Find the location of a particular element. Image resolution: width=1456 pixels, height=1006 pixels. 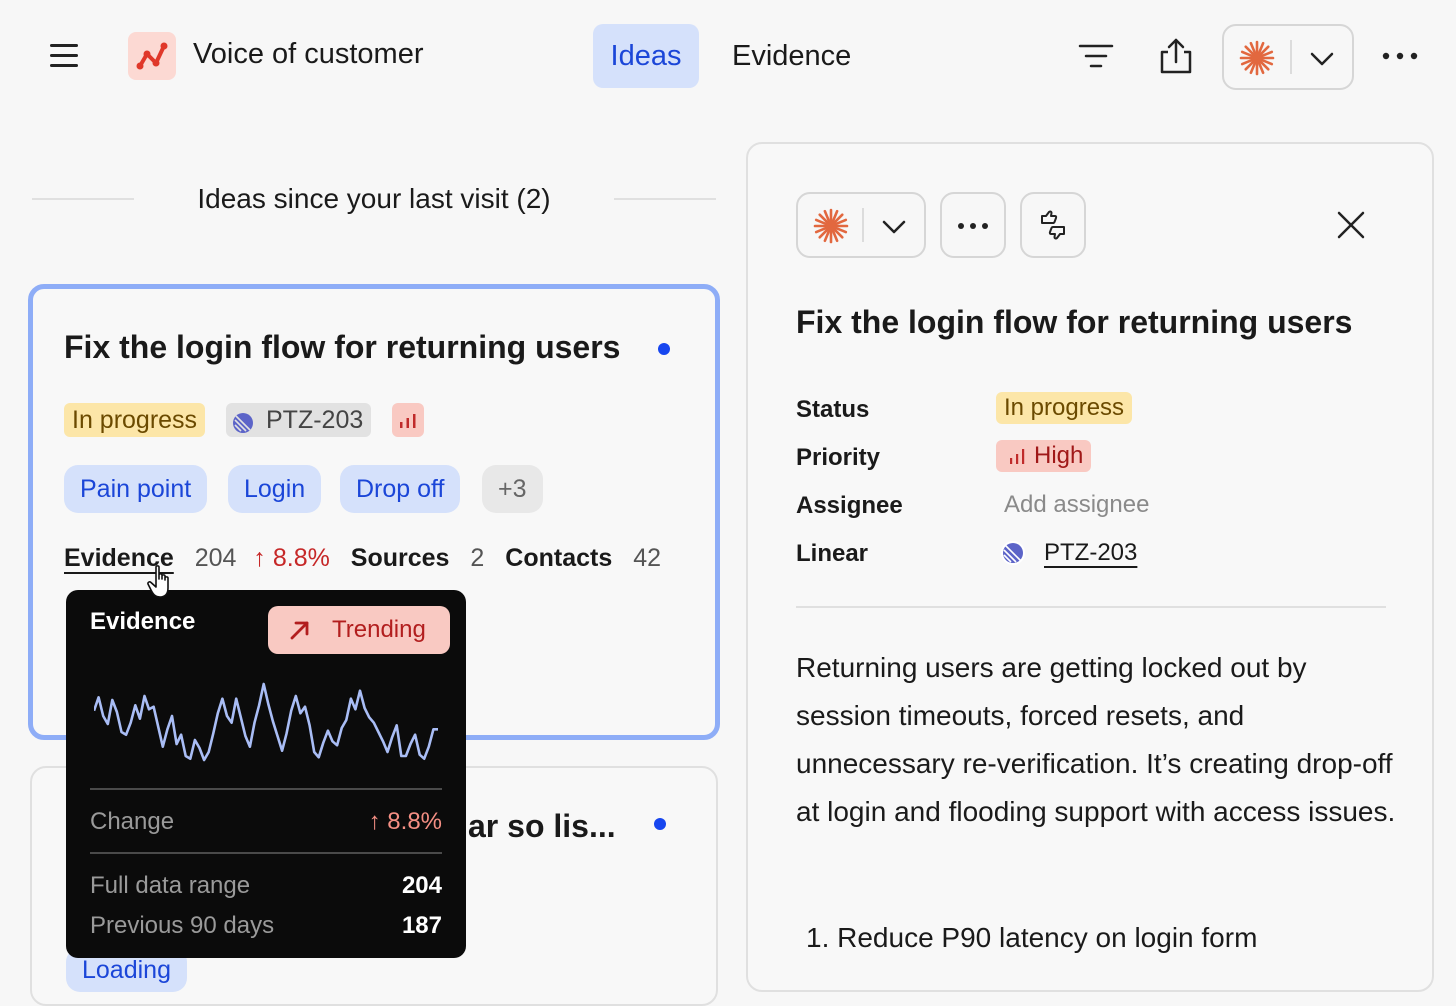

section-heading-row: Ideas since your last visit (2) is located at coordinates (374, 200).